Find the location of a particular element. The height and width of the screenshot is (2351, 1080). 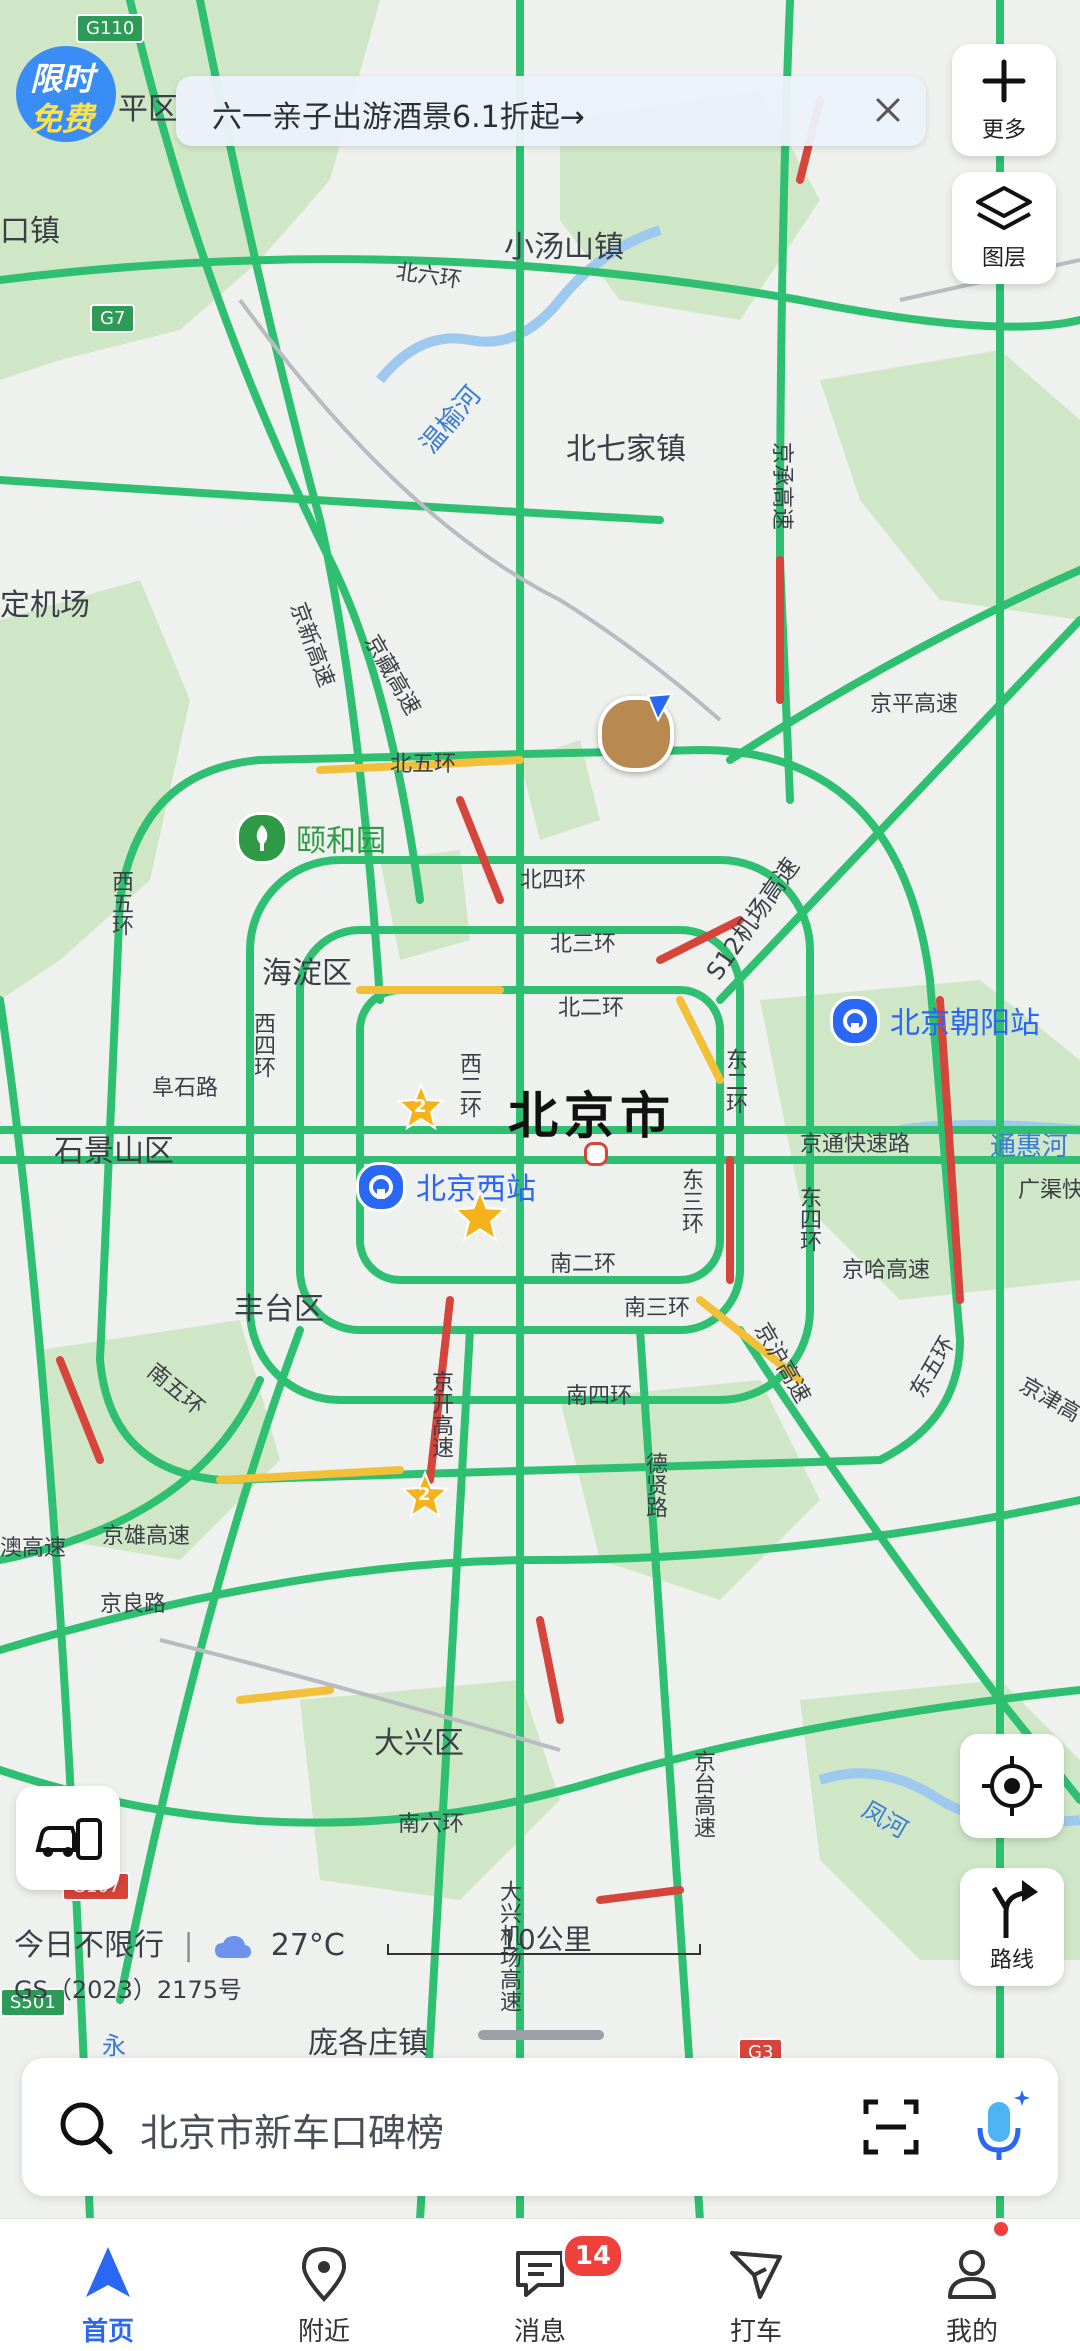

label-jingliang: 京良路 is located at coordinates (133, 1604).